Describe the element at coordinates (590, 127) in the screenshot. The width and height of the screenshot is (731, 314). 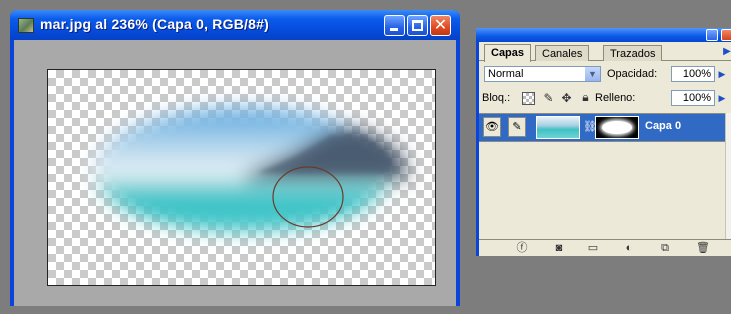
I see `chain-link-icon: ⛓︎` at that location.